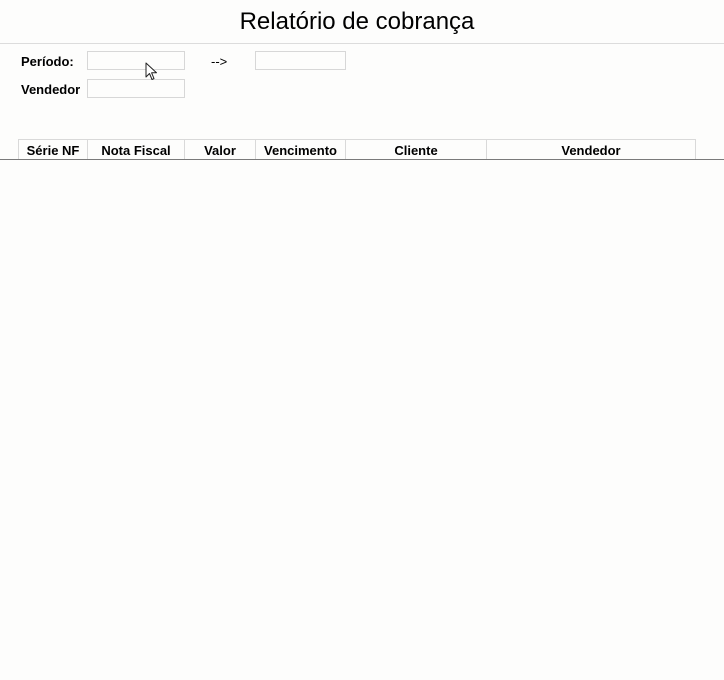 The height and width of the screenshot is (680, 724). What do you see at coordinates (362, 159) in the screenshot?
I see `header-divider` at bounding box center [362, 159].